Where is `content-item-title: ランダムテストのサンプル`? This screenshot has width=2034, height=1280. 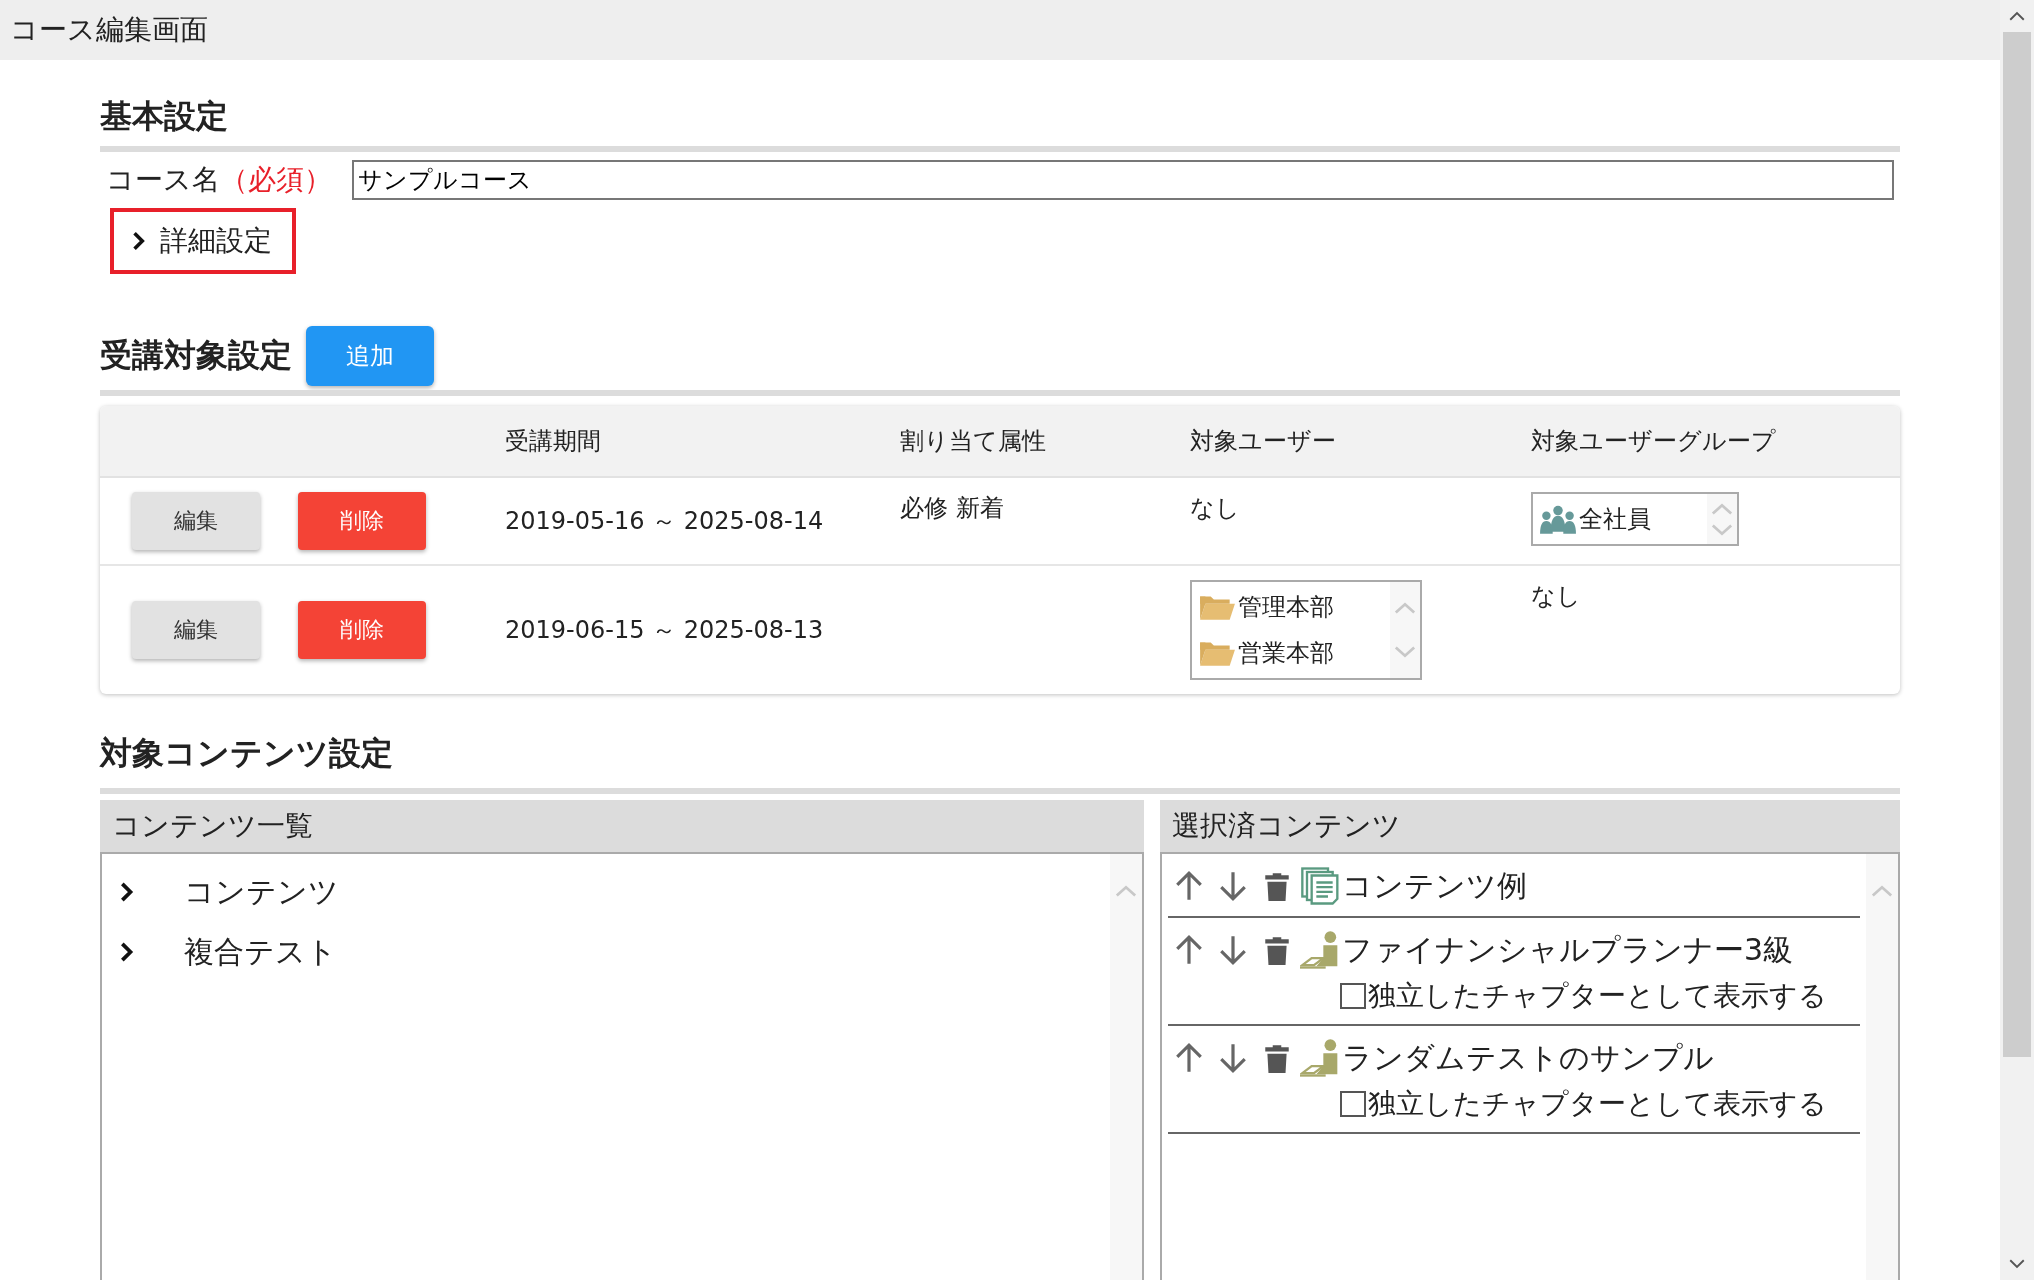
content-item-title: ランダムテストのサンプル is located at coordinates (1528, 1057).